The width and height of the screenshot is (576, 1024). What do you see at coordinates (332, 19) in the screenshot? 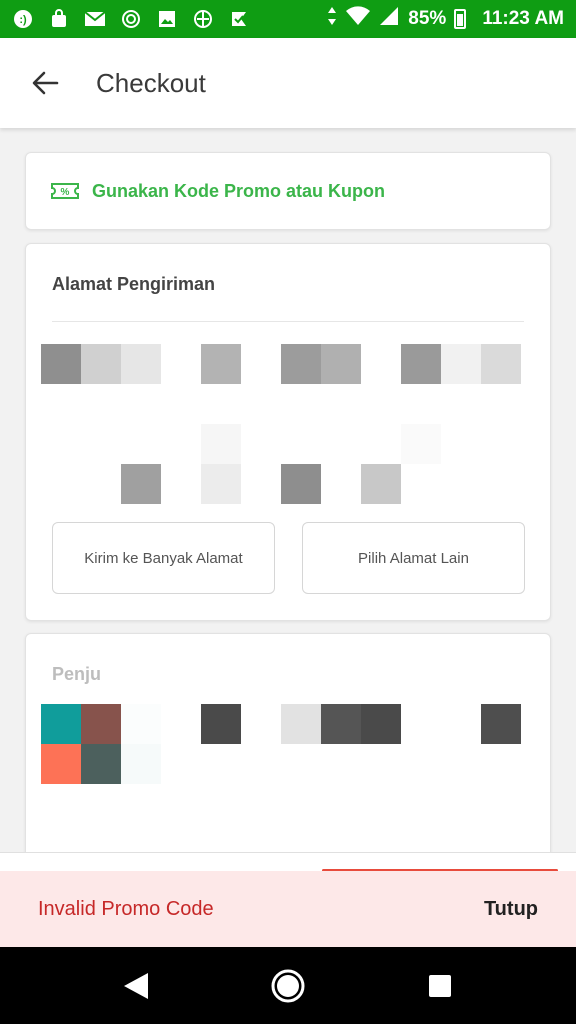
I see `data-arrows-icon` at bounding box center [332, 19].